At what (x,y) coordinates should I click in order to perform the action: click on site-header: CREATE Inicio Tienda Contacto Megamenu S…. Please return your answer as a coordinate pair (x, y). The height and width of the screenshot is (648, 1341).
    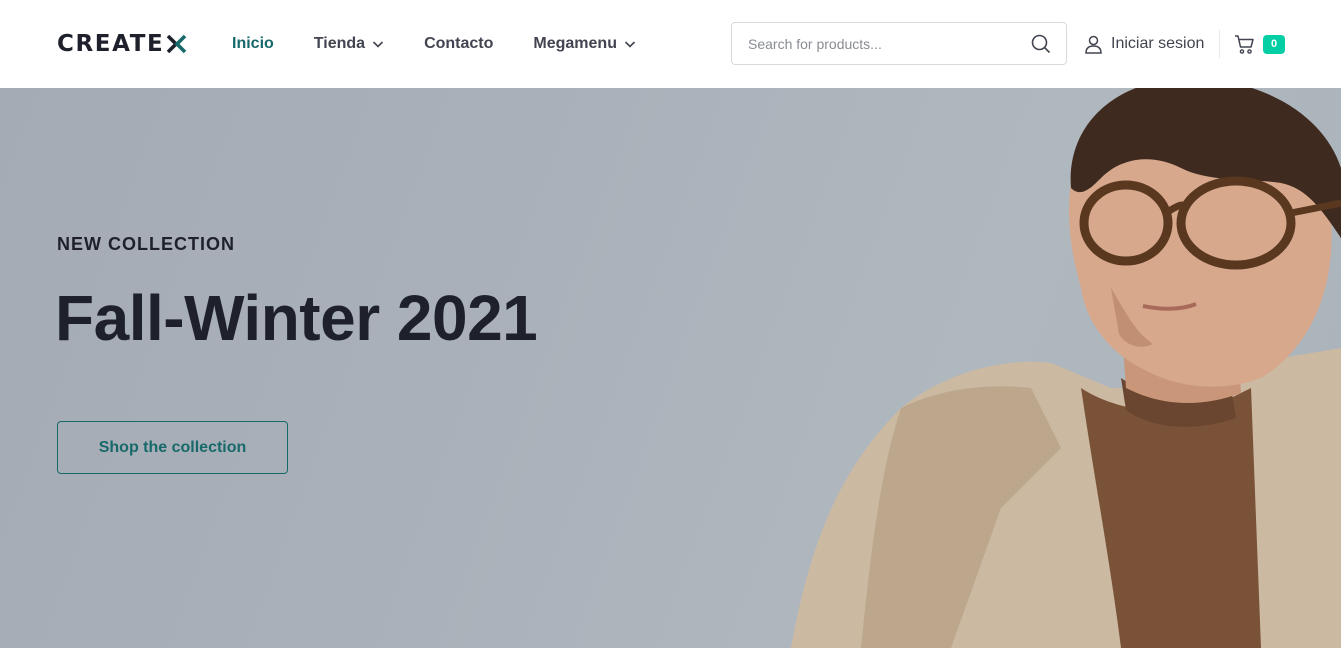
    Looking at the image, I should click on (670, 44).